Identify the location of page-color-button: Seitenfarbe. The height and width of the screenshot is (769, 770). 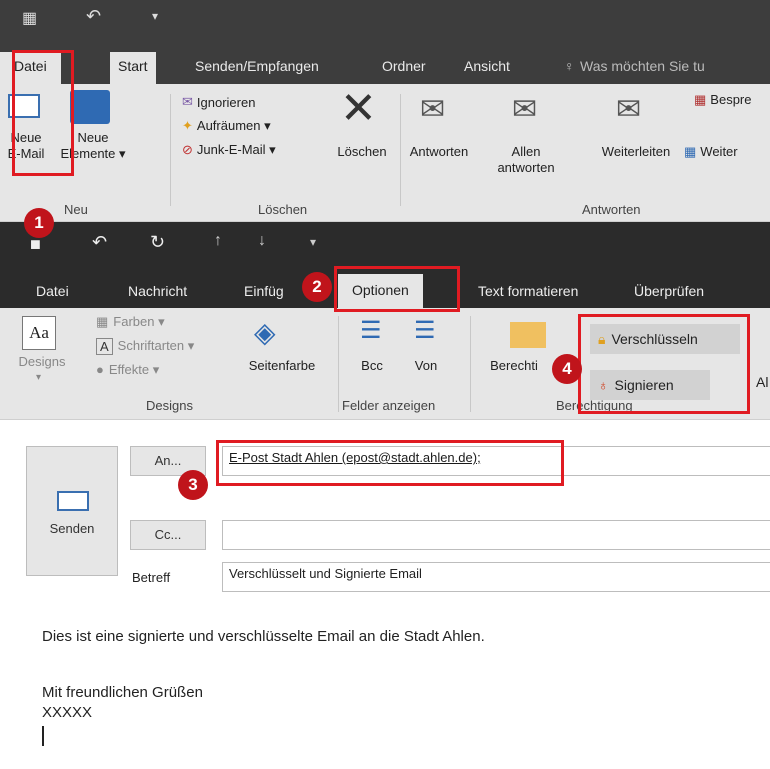
(282, 366).